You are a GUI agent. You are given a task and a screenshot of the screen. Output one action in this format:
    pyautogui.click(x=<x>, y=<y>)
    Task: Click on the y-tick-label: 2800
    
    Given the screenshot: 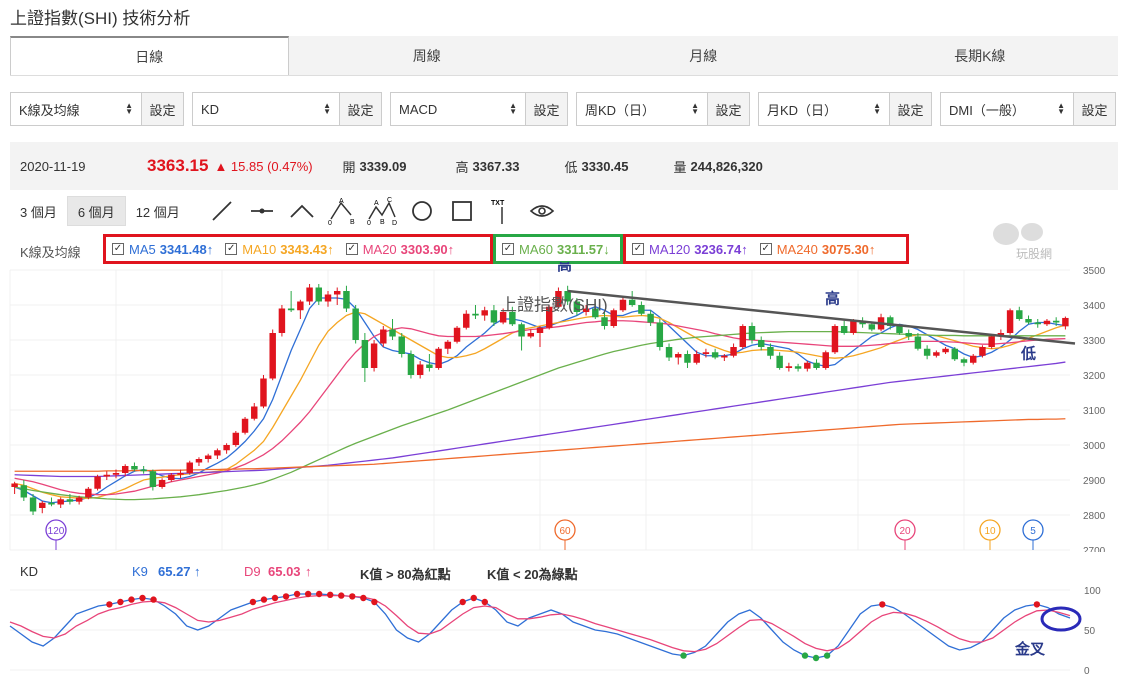 What is the action you would take?
    pyautogui.click(x=1094, y=516)
    